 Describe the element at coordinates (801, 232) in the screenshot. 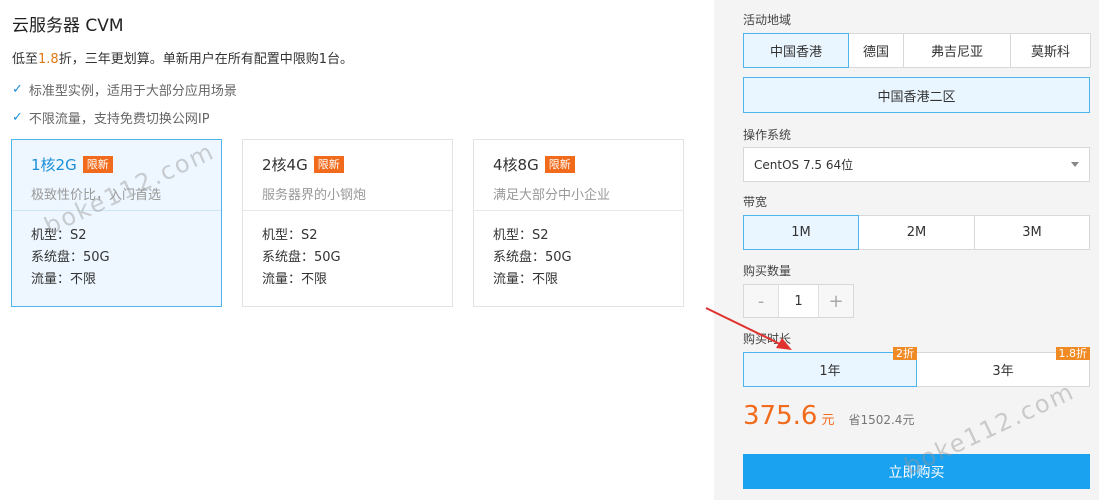

I see `bandwidth-option-1m: 1M` at that location.